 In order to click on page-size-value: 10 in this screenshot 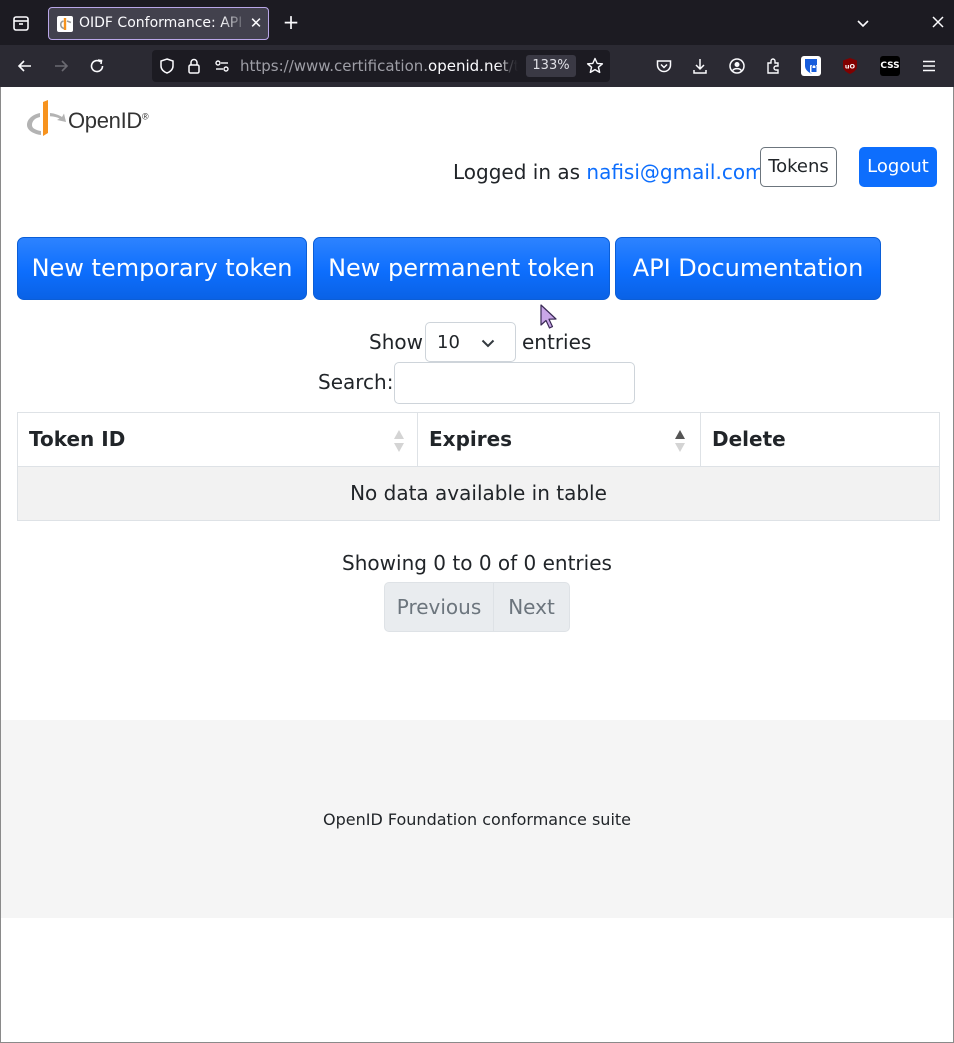, I will do `click(448, 342)`.